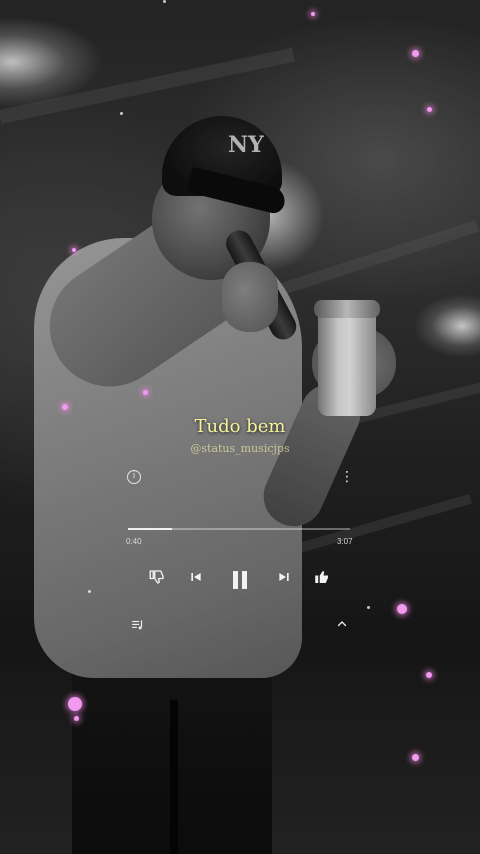 The width and height of the screenshot is (480, 854). I want to click on info-icon: i, so click(134, 477).